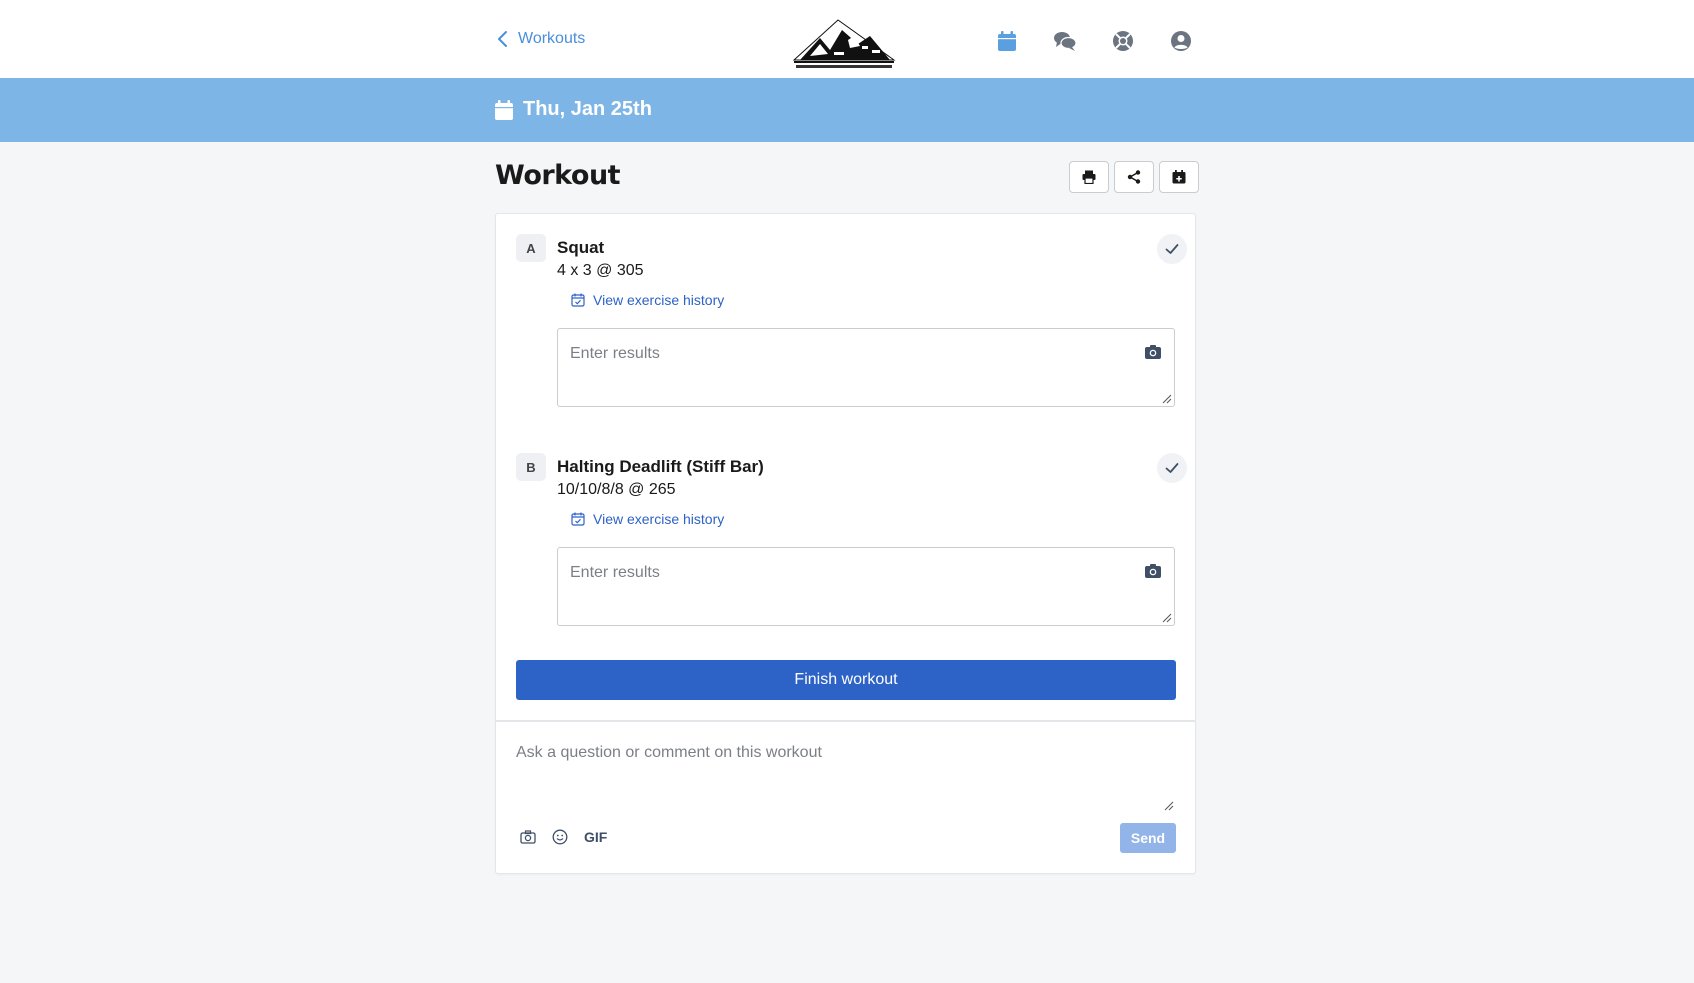  I want to click on calendar-nav-button, so click(1007, 41).